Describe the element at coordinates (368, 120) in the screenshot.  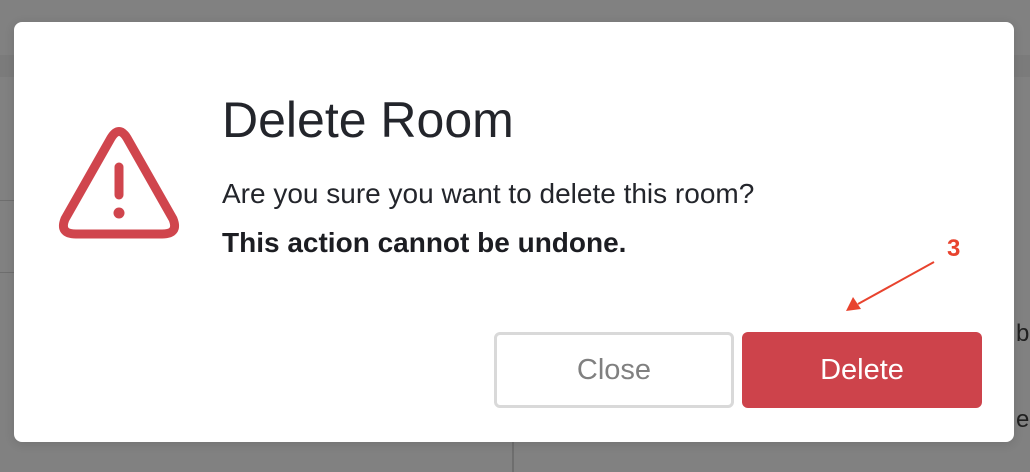
I see `dialog-title: Delete Room` at that location.